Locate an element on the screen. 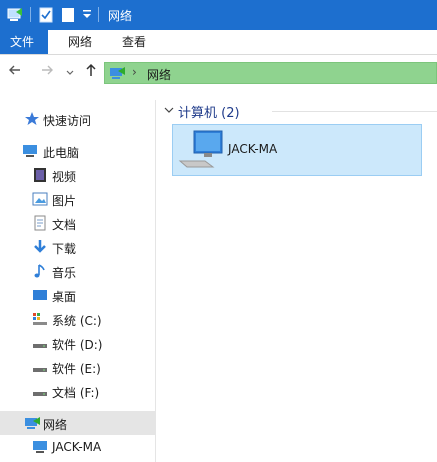  sidebar-item-videos: 视频 is located at coordinates (77, 175).